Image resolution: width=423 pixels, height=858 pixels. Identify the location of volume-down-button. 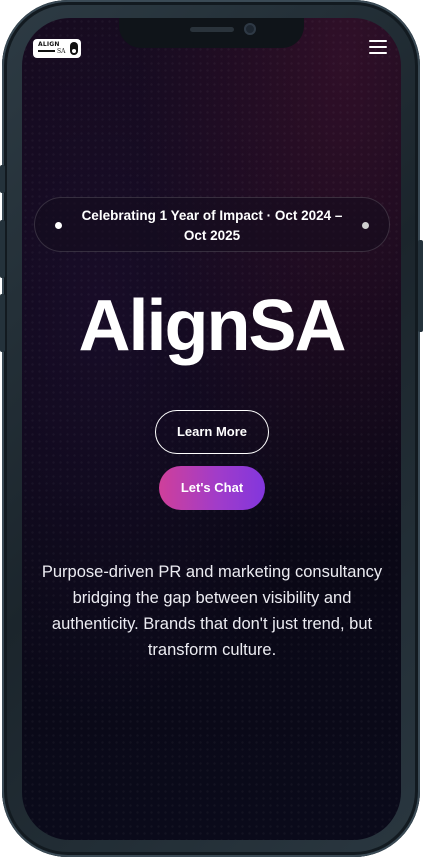
(2, 323).